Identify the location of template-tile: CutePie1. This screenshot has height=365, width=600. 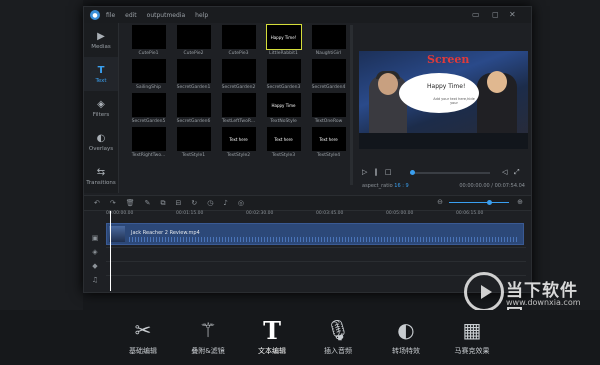
(148, 42).